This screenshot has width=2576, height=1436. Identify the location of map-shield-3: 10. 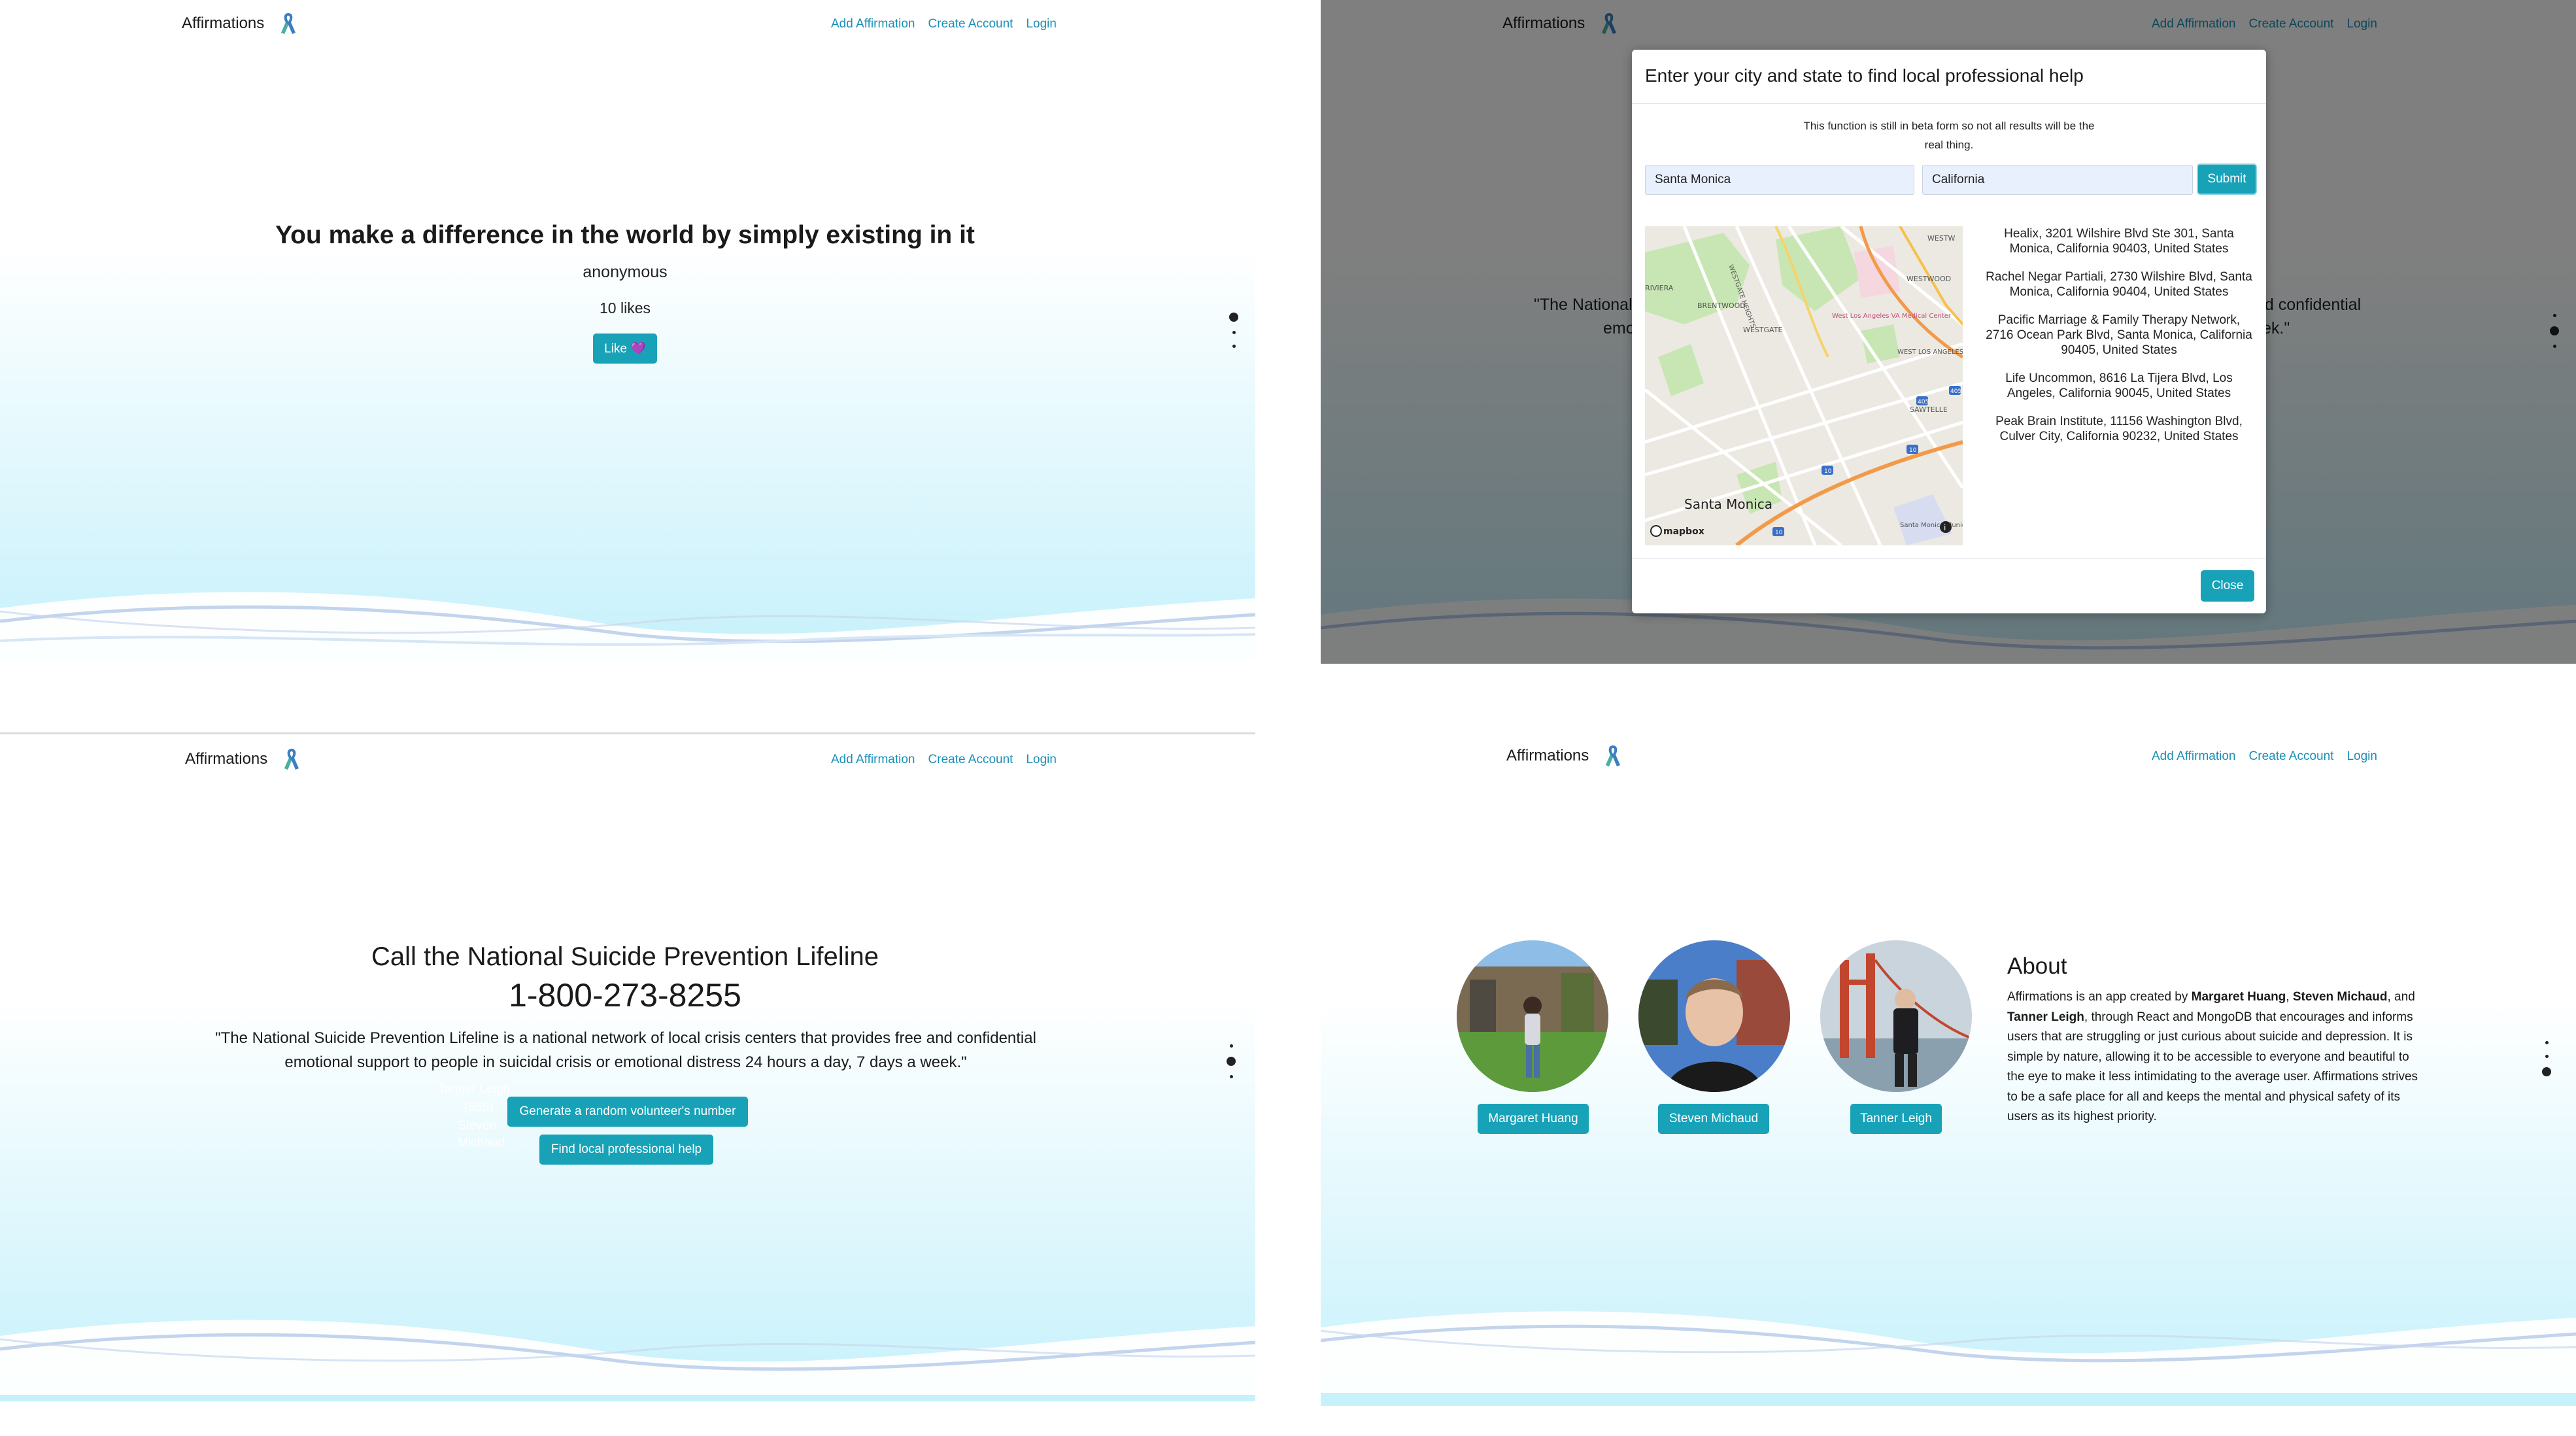
(1913, 450).